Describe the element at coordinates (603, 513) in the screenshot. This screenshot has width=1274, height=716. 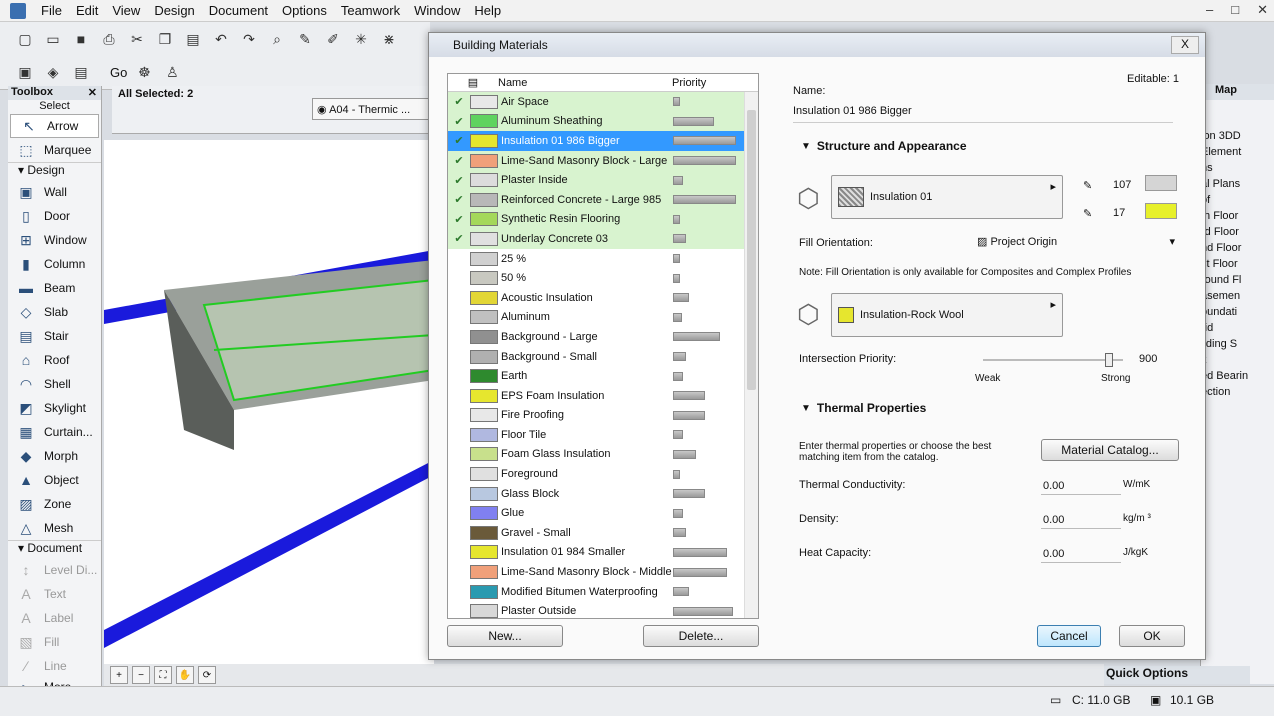
I see `material-row: Glue` at that location.